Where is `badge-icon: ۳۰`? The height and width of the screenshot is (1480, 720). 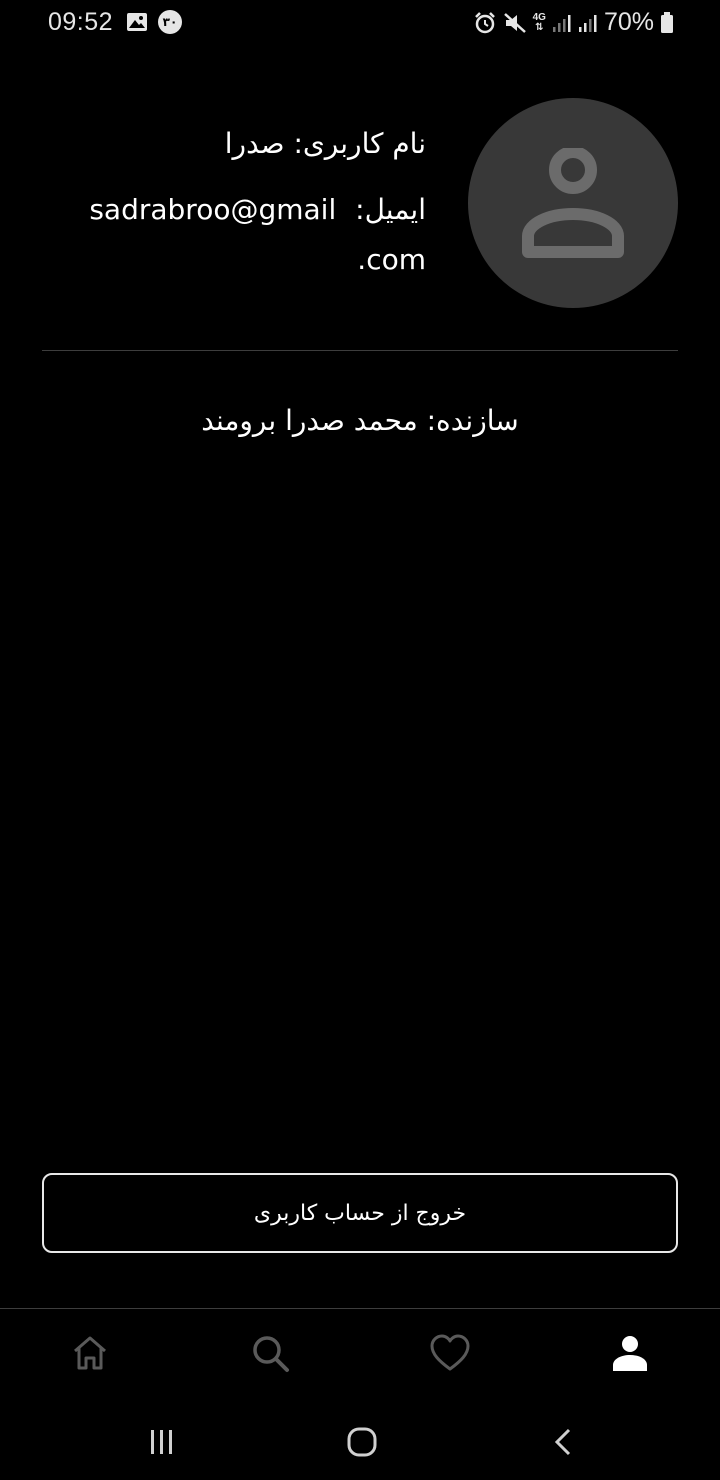 badge-icon: ۳۰ is located at coordinates (170, 22).